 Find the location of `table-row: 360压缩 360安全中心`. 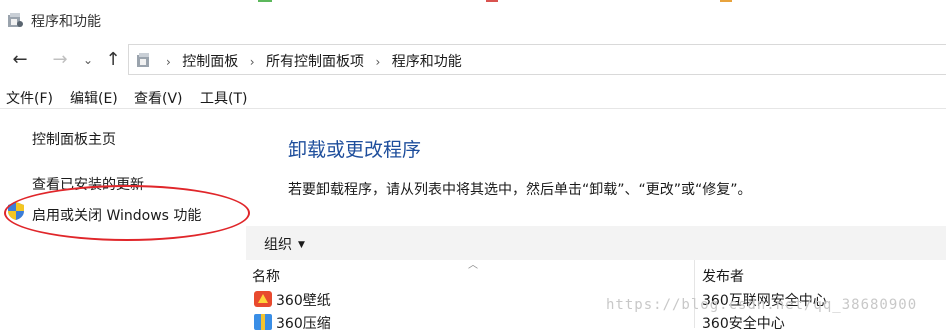

table-row: 360压缩 360安全中心 is located at coordinates (596, 322).